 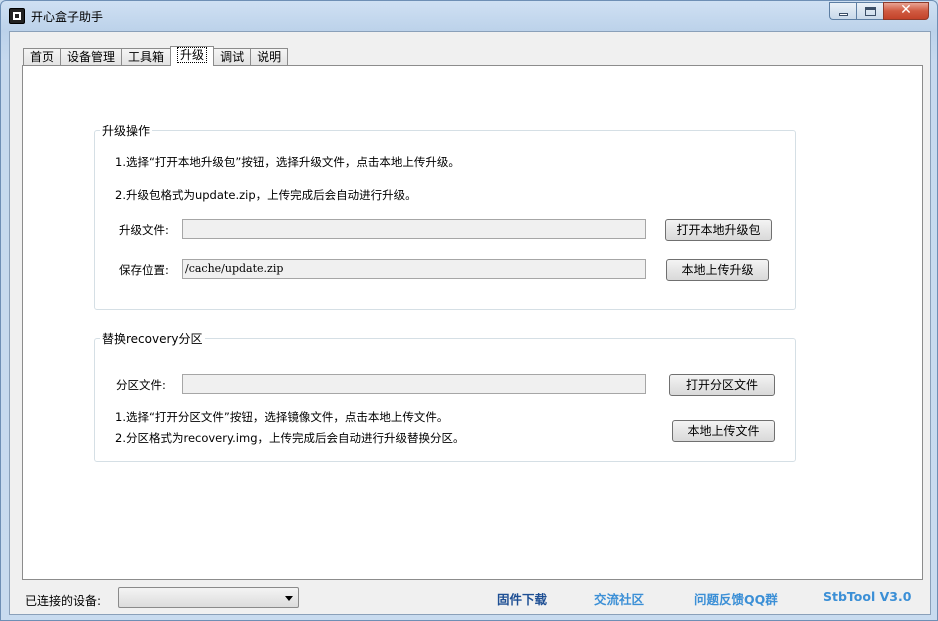 I want to click on recovery-instruction-1: 1.选择“打开分区文件”按钮，选择镜像文件，点击本地上传文件。, so click(x=282, y=417).